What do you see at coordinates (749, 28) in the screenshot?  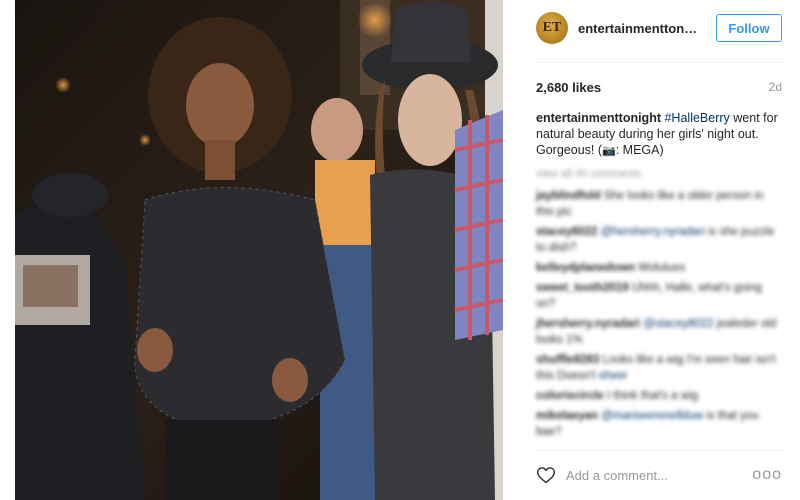 I see `follow-button: Follow` at bounding box center [749, 28].